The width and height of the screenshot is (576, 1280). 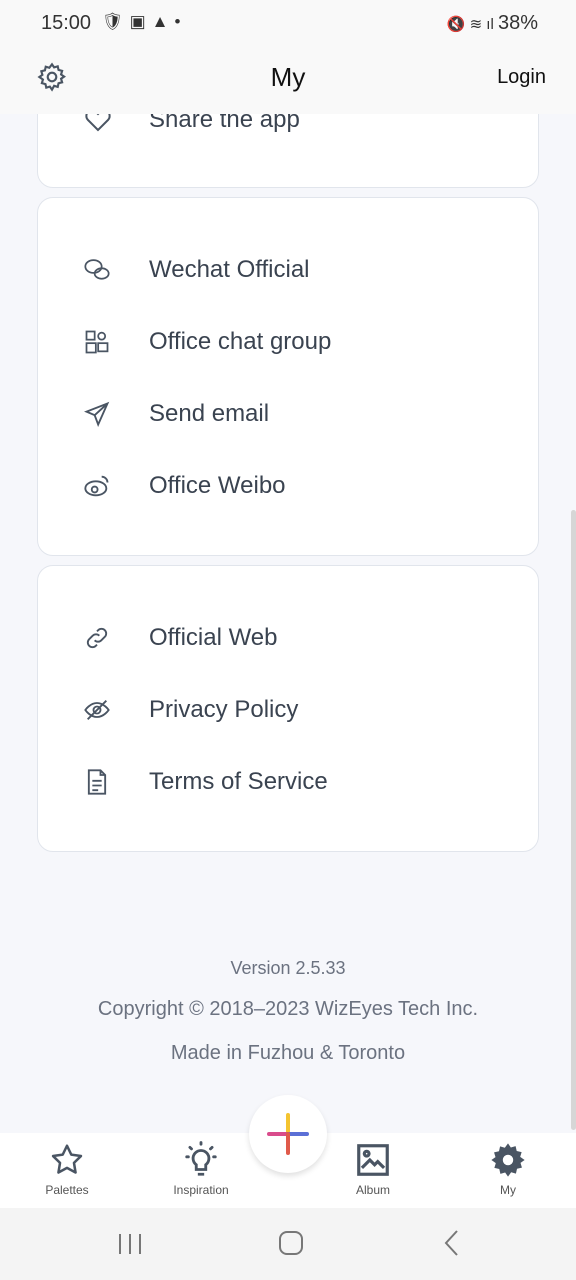 What do you see at coordinates (288, 1009) in the screenshot?
I see `copyright-text: Copyright © 2018–2023 WizEyes Tech Inc.` at bounding box center [288, 1009].